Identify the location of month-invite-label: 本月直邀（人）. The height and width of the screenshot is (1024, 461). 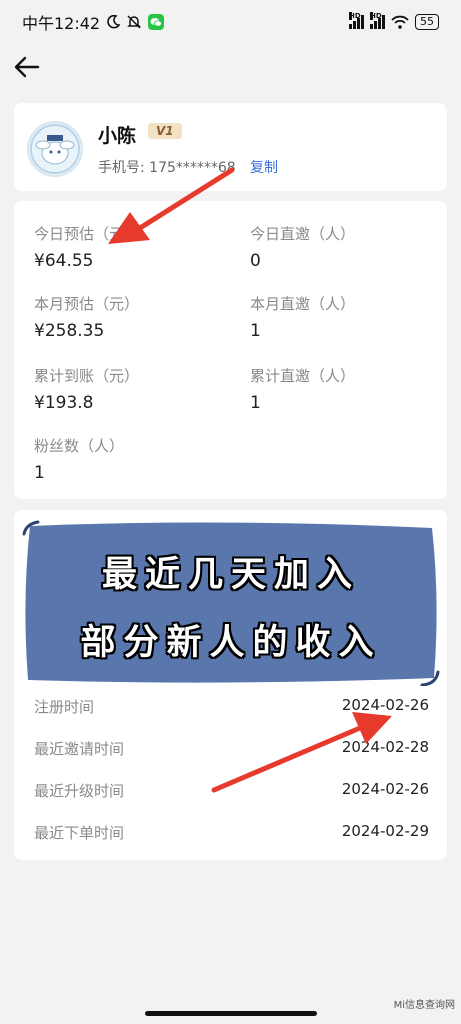
(303, 304).